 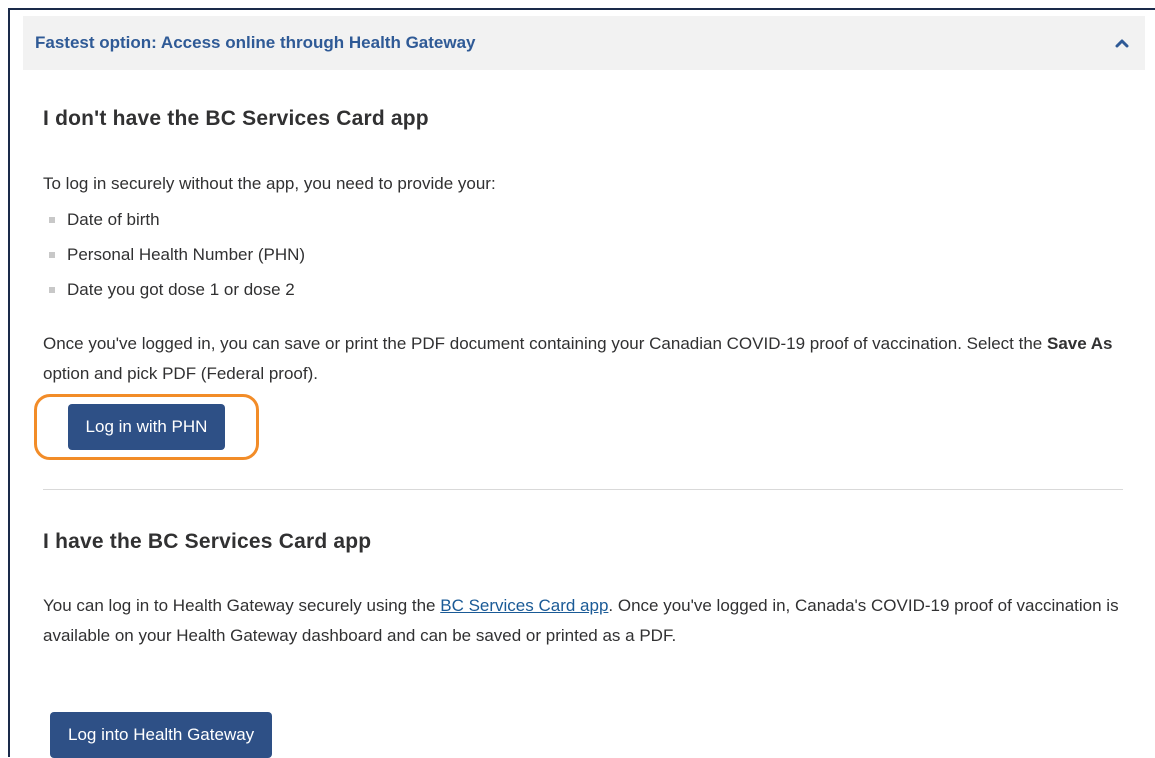 I want to click on save-instructions-text-end: option and pick PDF (Federal proof)., so click(x=180, y=373).